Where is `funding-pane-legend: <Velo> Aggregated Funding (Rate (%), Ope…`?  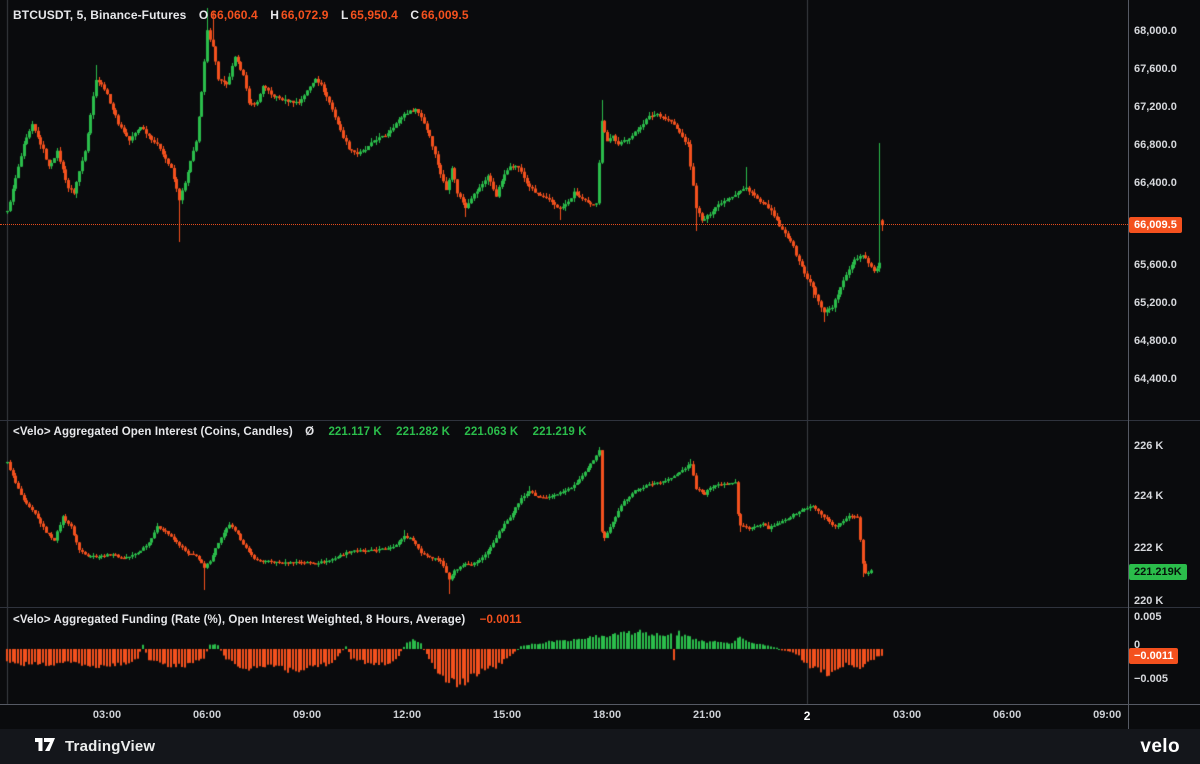 funding-pane-legend: <Velo> Aggregated Funding (Rate (%), Ope… is located at coordinates (267, 620).